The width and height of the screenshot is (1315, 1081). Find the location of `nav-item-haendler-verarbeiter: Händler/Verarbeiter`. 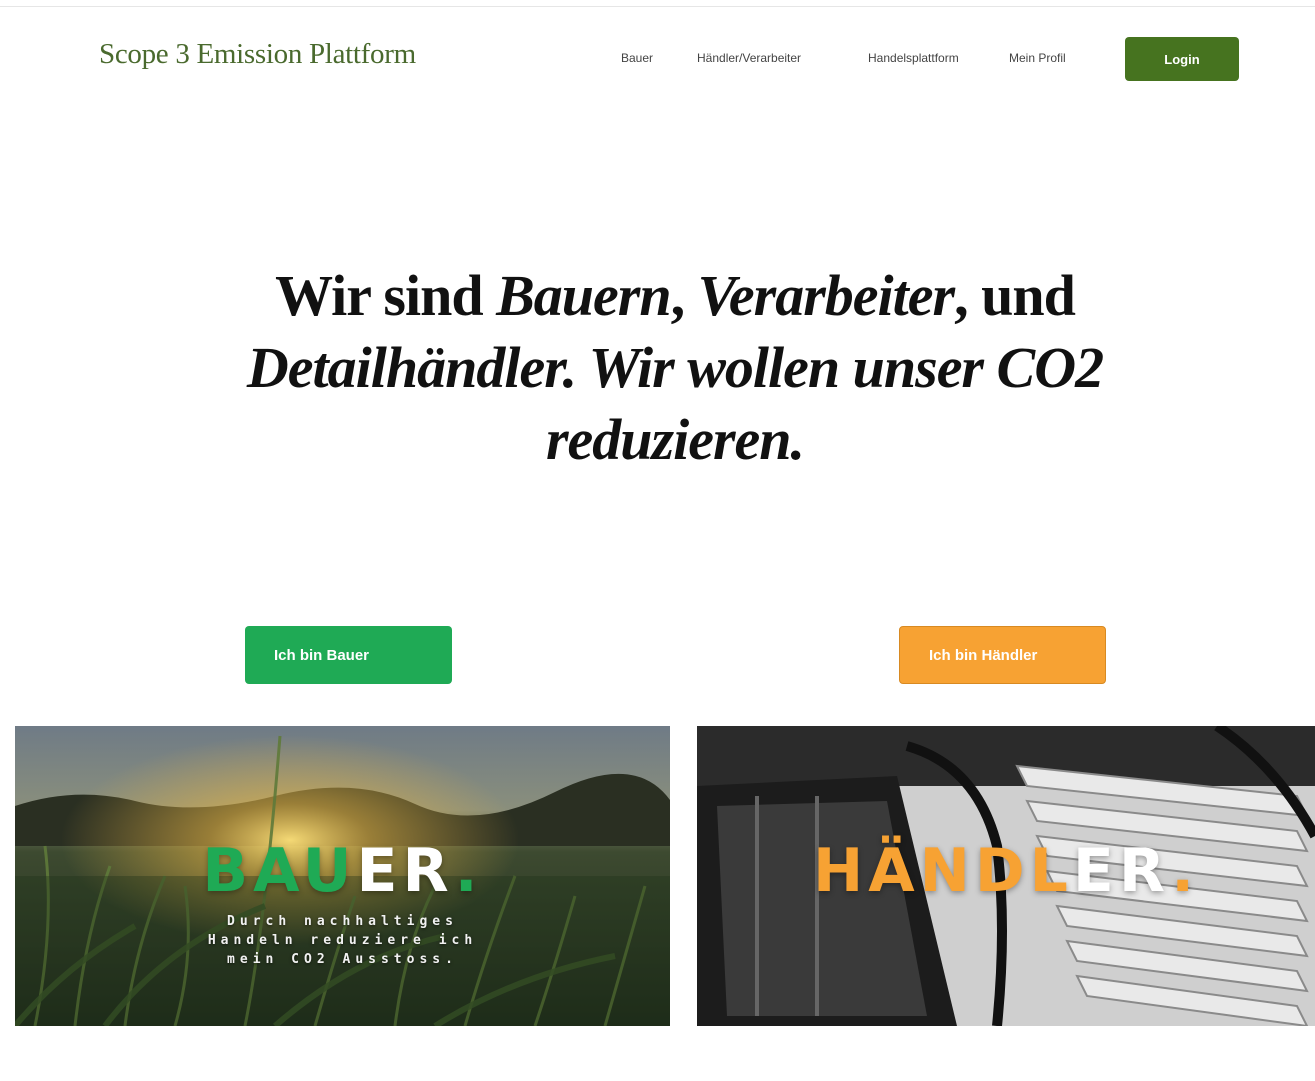

nav-item-haendler-verarbeiter: Händler/Verarbeiter is located at coordinates (749, 58).